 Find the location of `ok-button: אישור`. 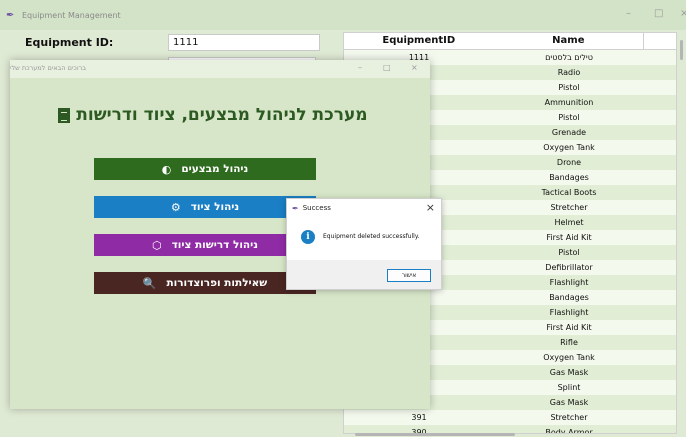

ok-button: אישור is located at coordinates (409, 275).